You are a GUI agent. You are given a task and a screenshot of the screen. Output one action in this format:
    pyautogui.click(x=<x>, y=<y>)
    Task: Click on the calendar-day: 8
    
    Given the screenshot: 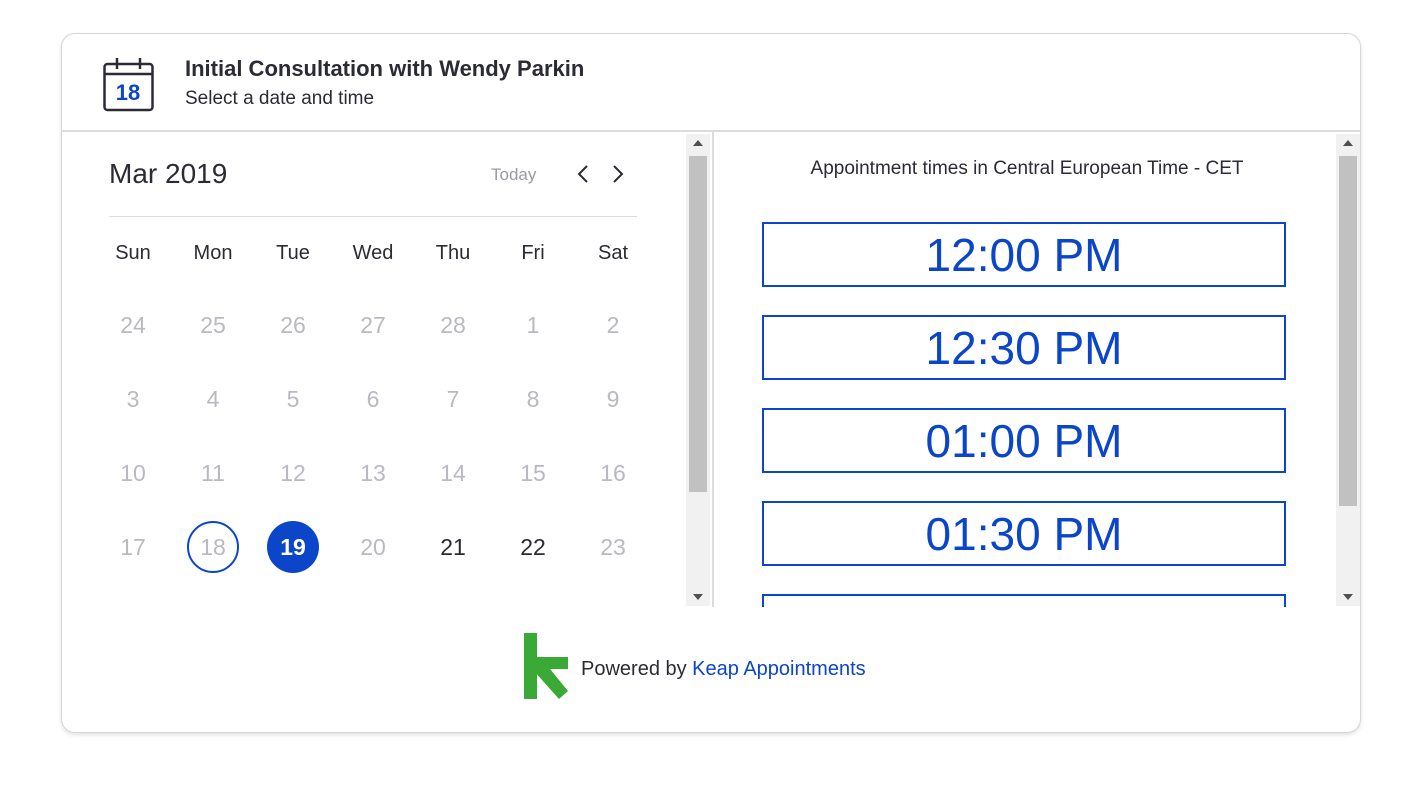 What is the action you would take?
    pyautogui.click(x=533, y=399)
    